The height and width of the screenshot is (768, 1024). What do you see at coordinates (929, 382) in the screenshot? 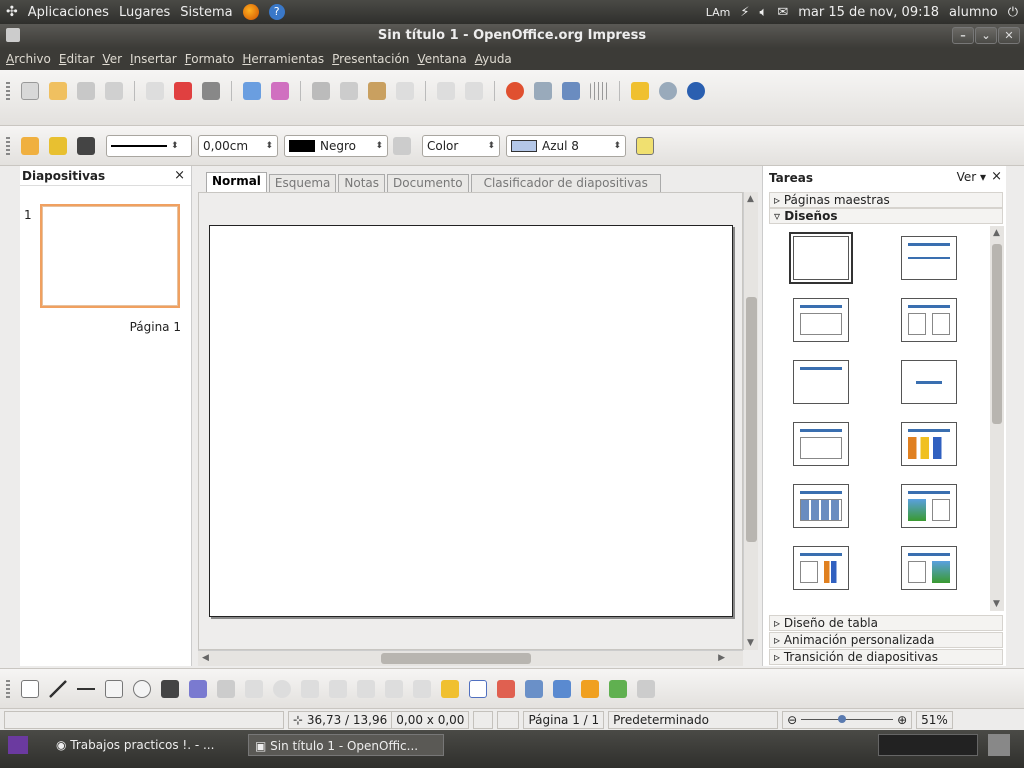
I see `layout-centered-text` at bounding box center [929, 382].